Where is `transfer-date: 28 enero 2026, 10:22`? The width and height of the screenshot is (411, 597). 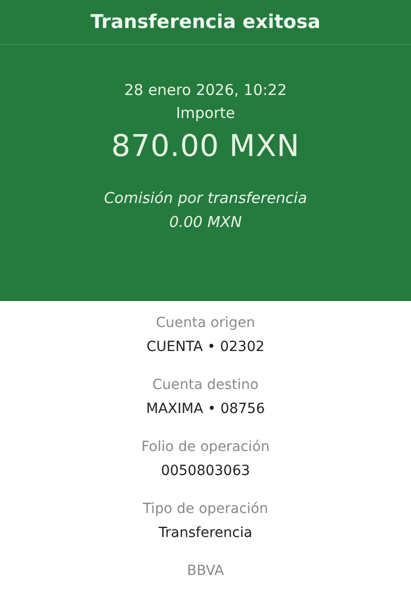
transfer-date: 28 enero 2026, 10:22 is located at coordinates (205, 90).